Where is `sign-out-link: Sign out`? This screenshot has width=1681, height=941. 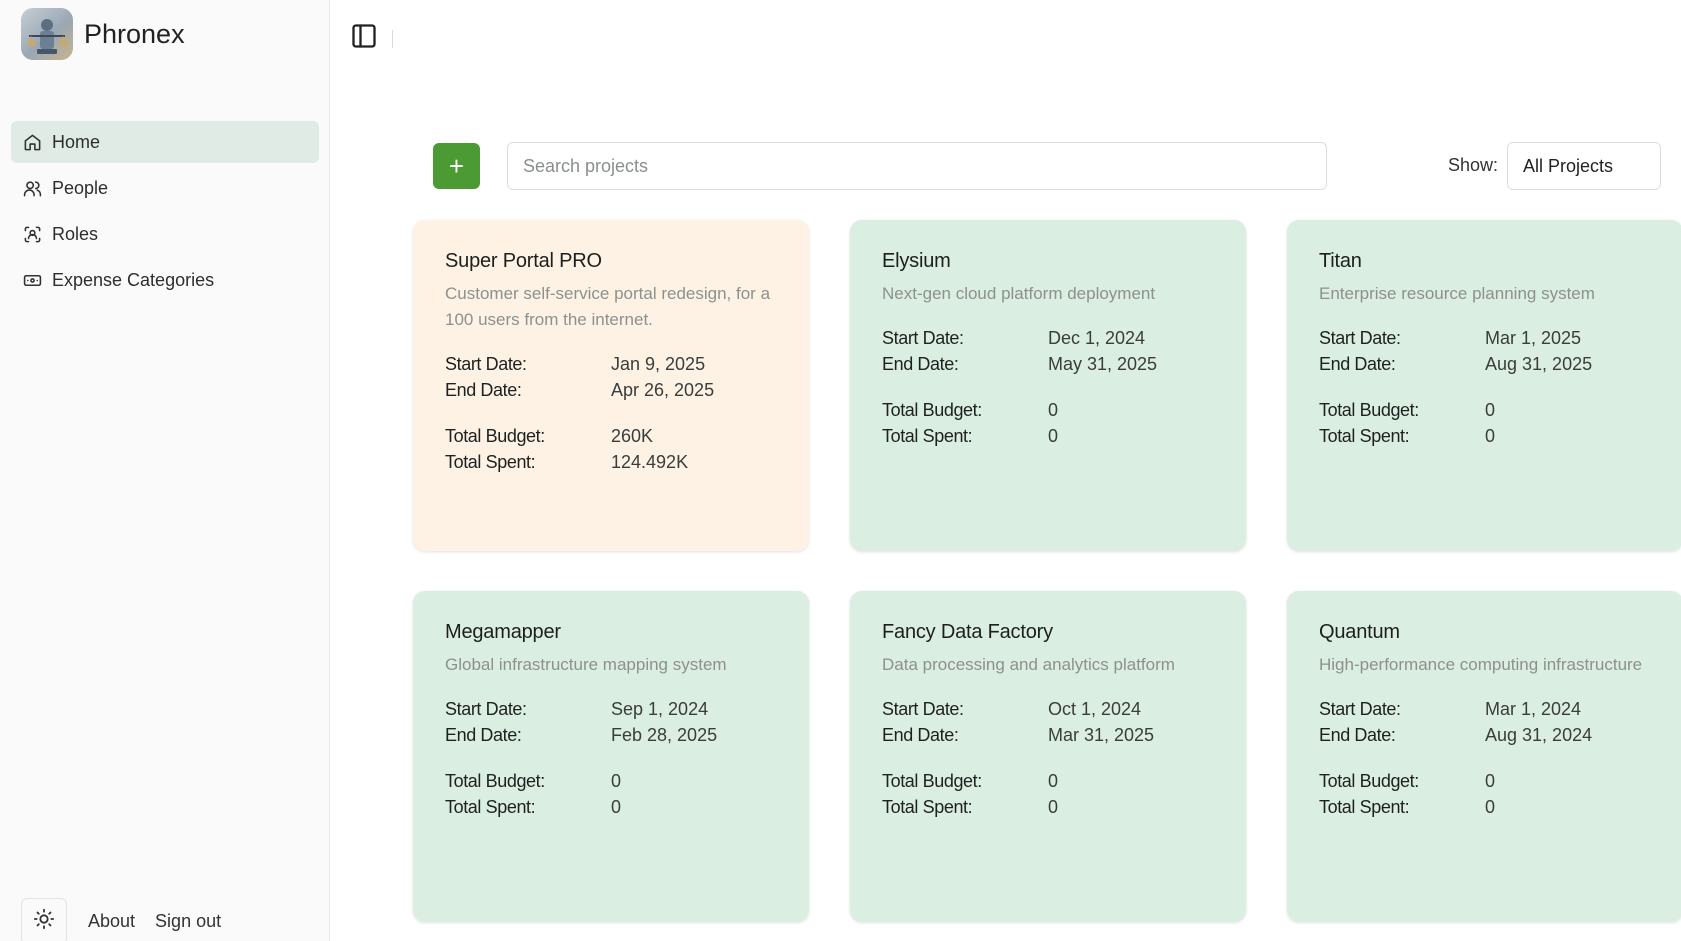 sign-out-link: Sign out is located at coordinates (188, 921).